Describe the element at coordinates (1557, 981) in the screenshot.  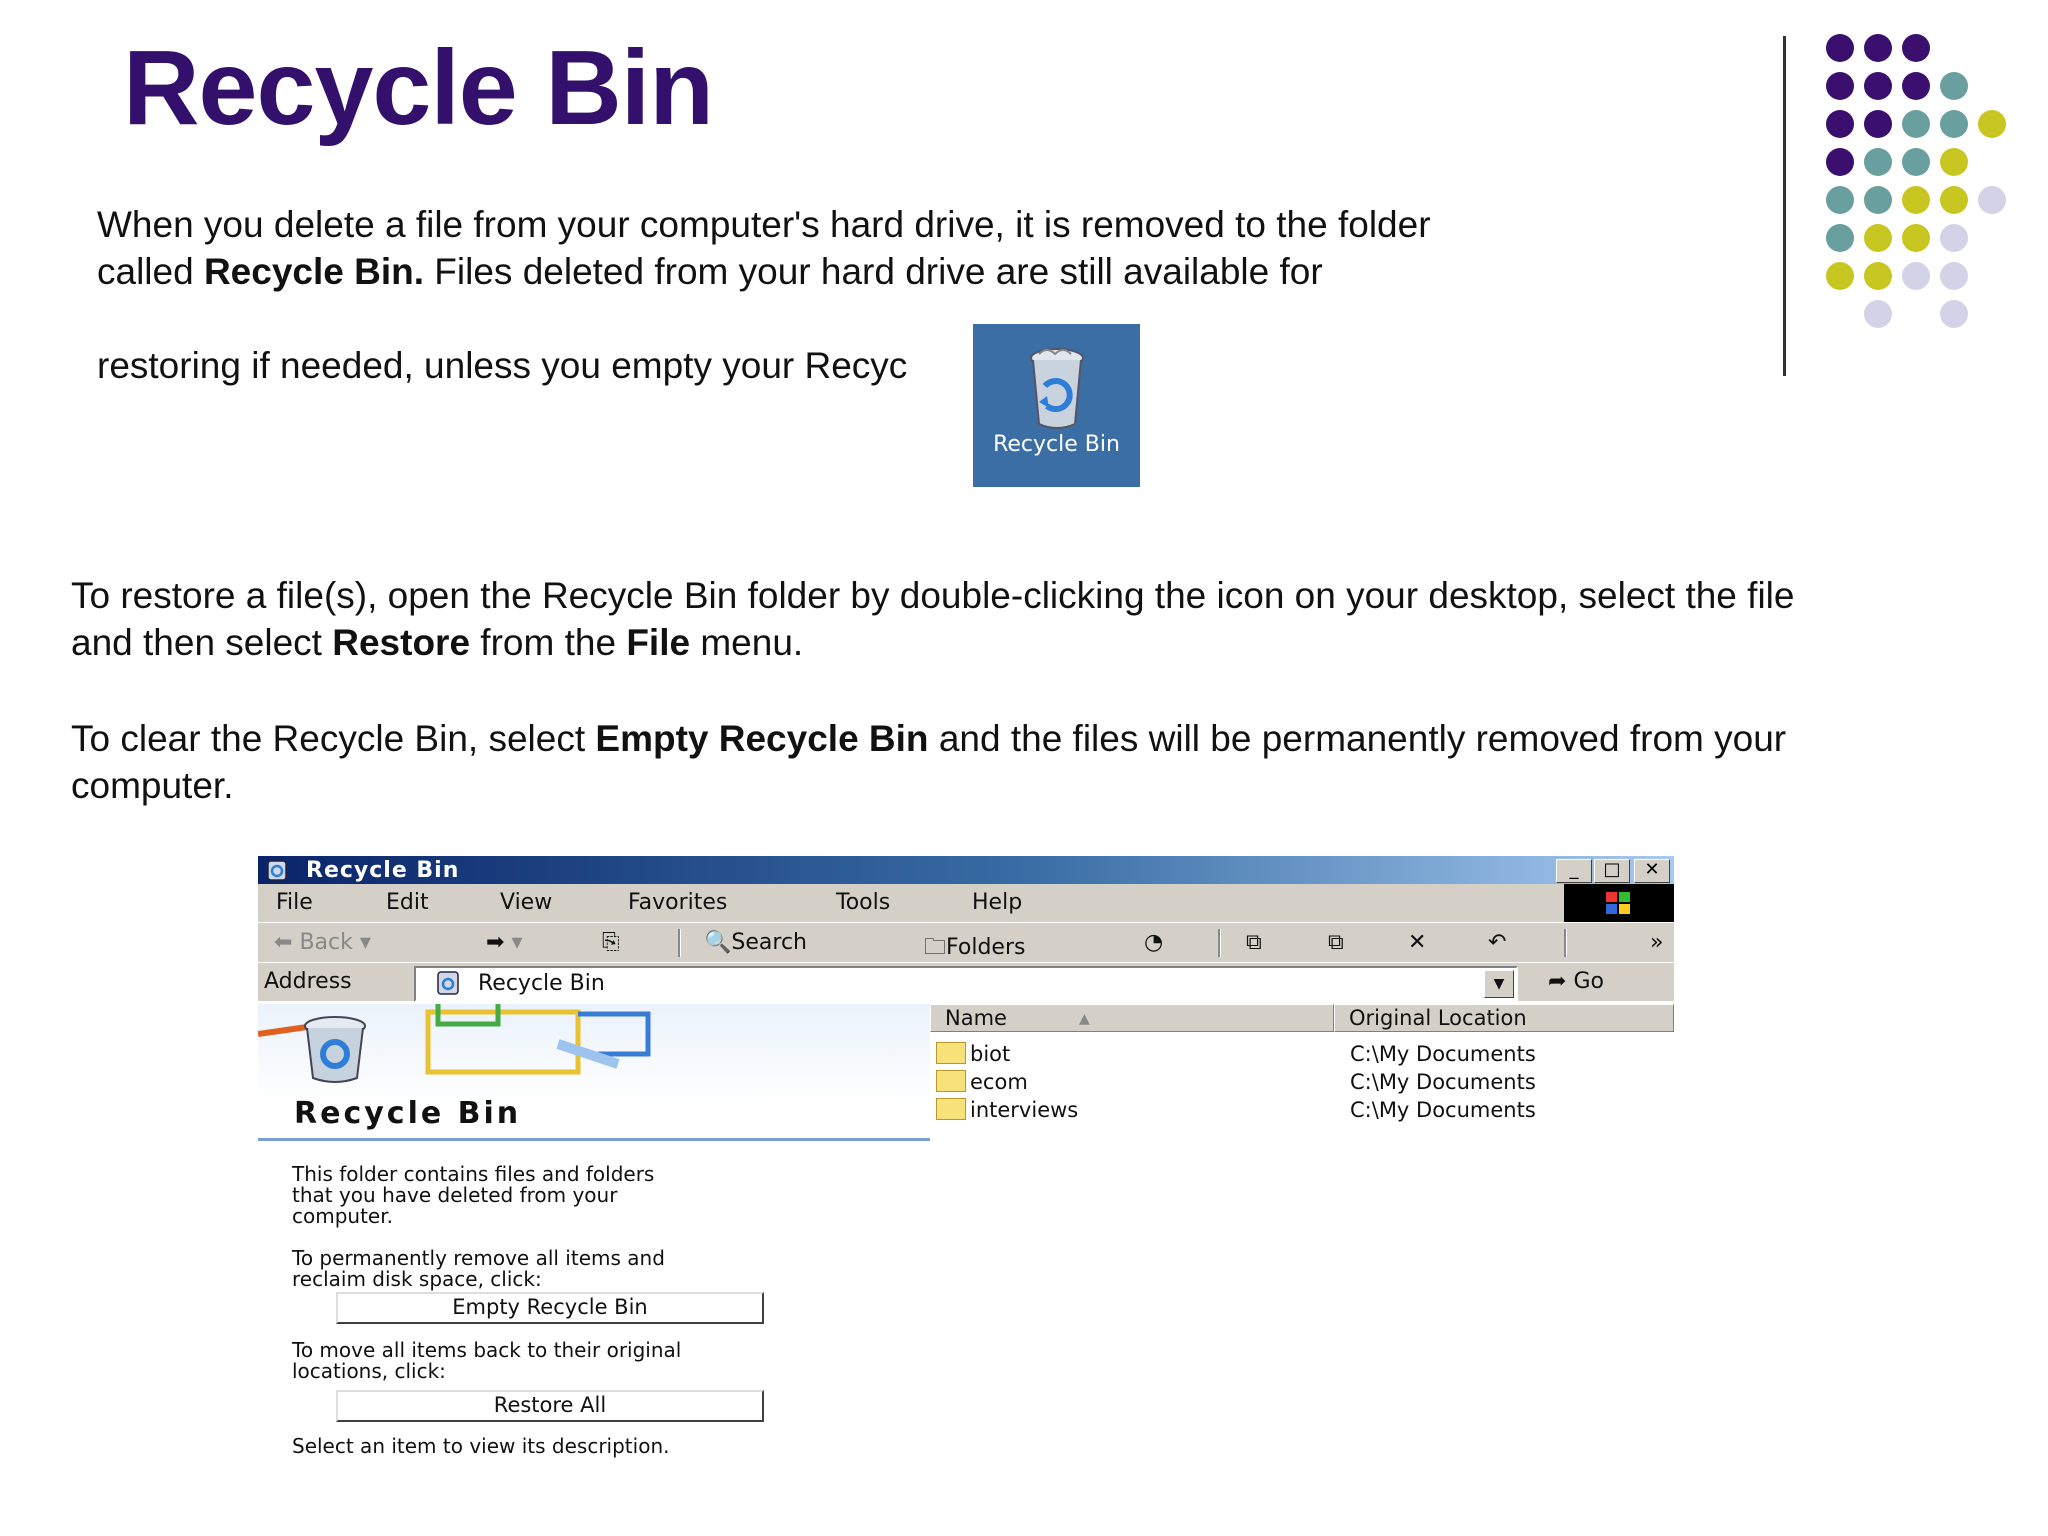
I see `go-arrow-icon: ➦` at that location.